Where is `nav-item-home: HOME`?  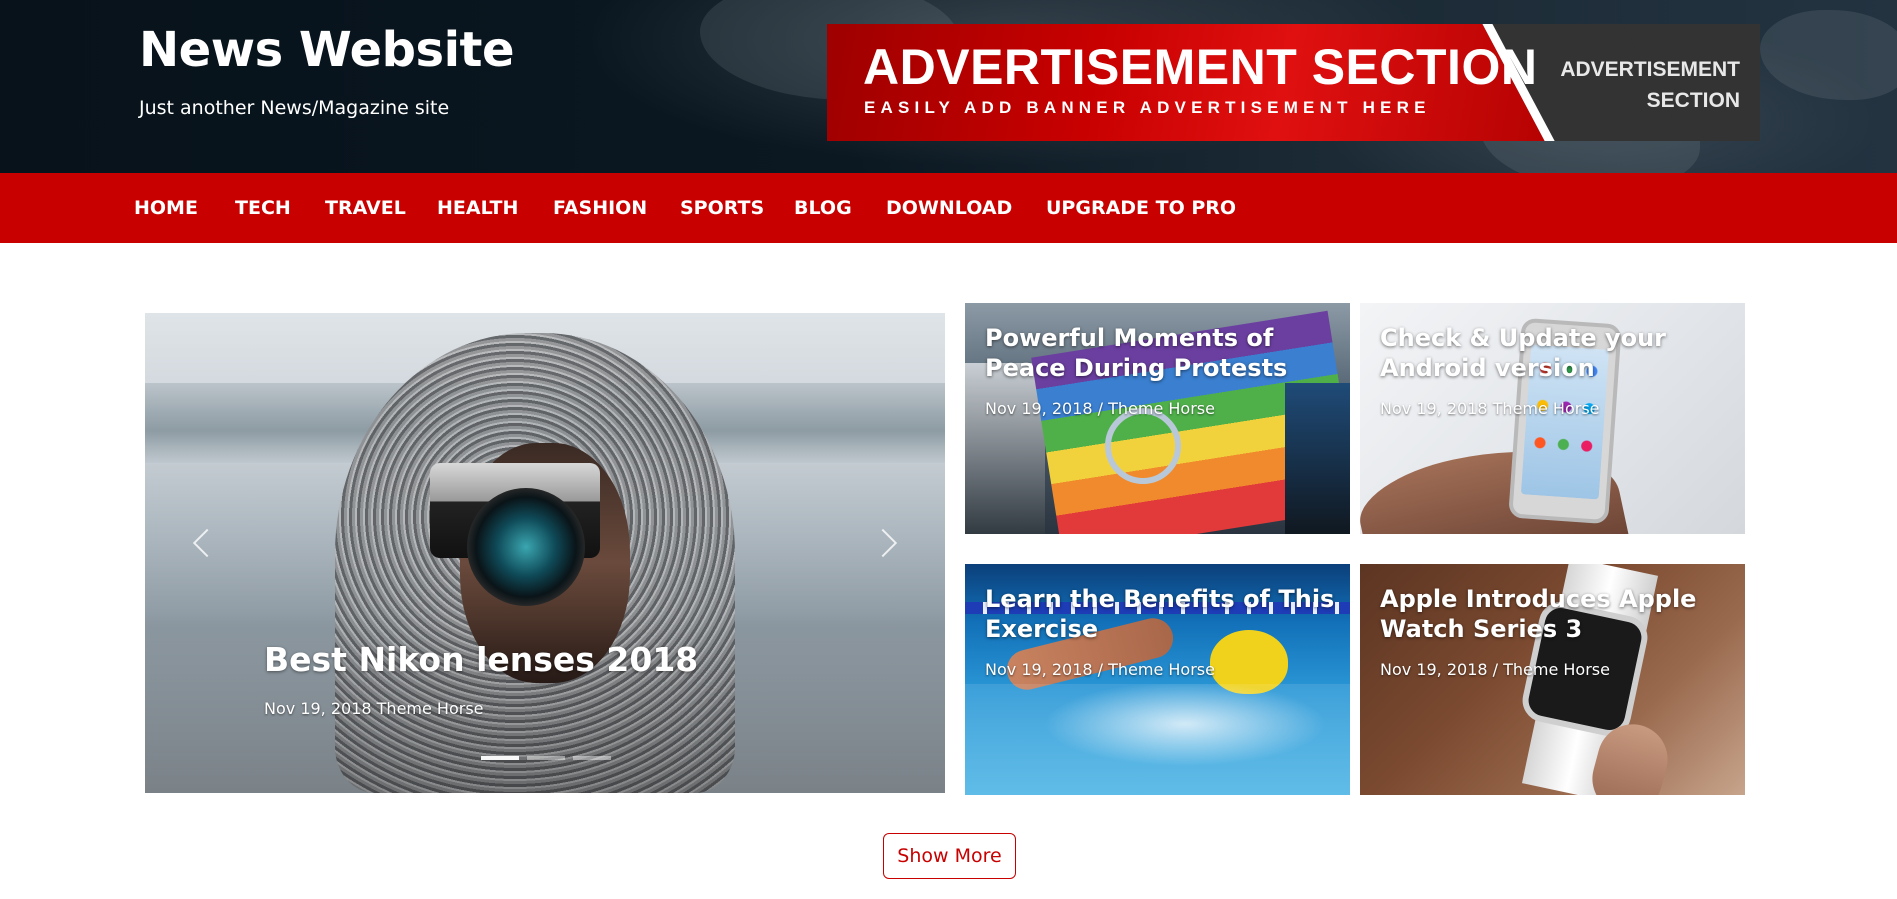 nav-item-home: HOME is located at coordinates (166, 208).